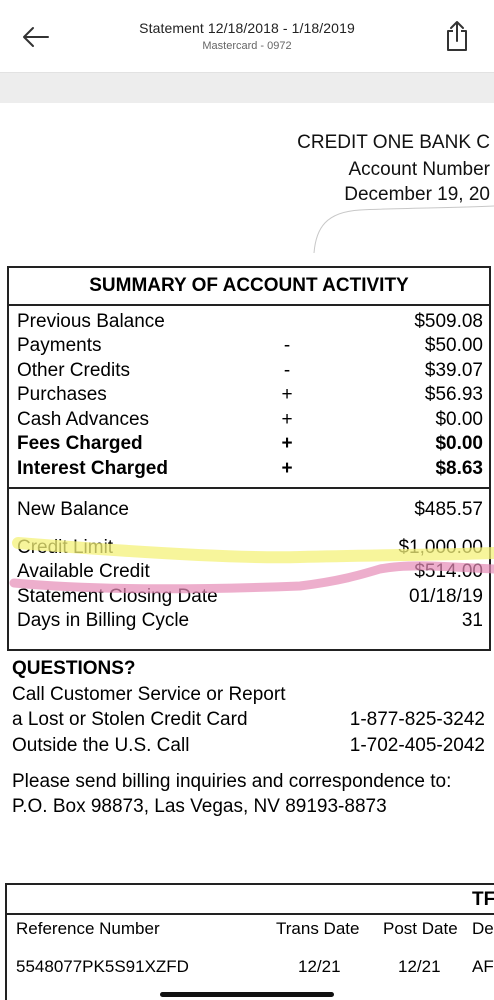  I want to click on questions-heading: QUESTIONS?, so click(74, 668).